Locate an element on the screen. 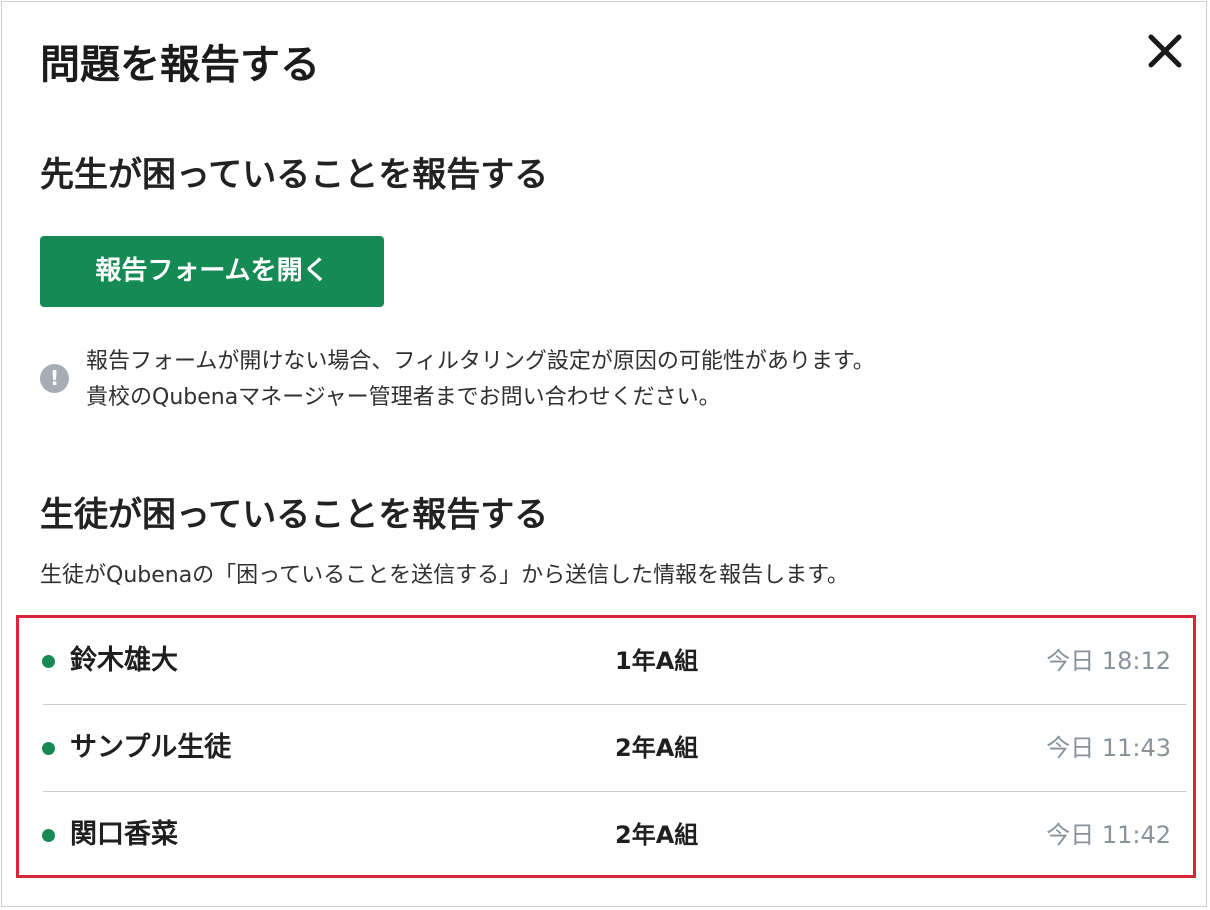  student-name: 鈴木雄大 is located at coordinates (124, 660).